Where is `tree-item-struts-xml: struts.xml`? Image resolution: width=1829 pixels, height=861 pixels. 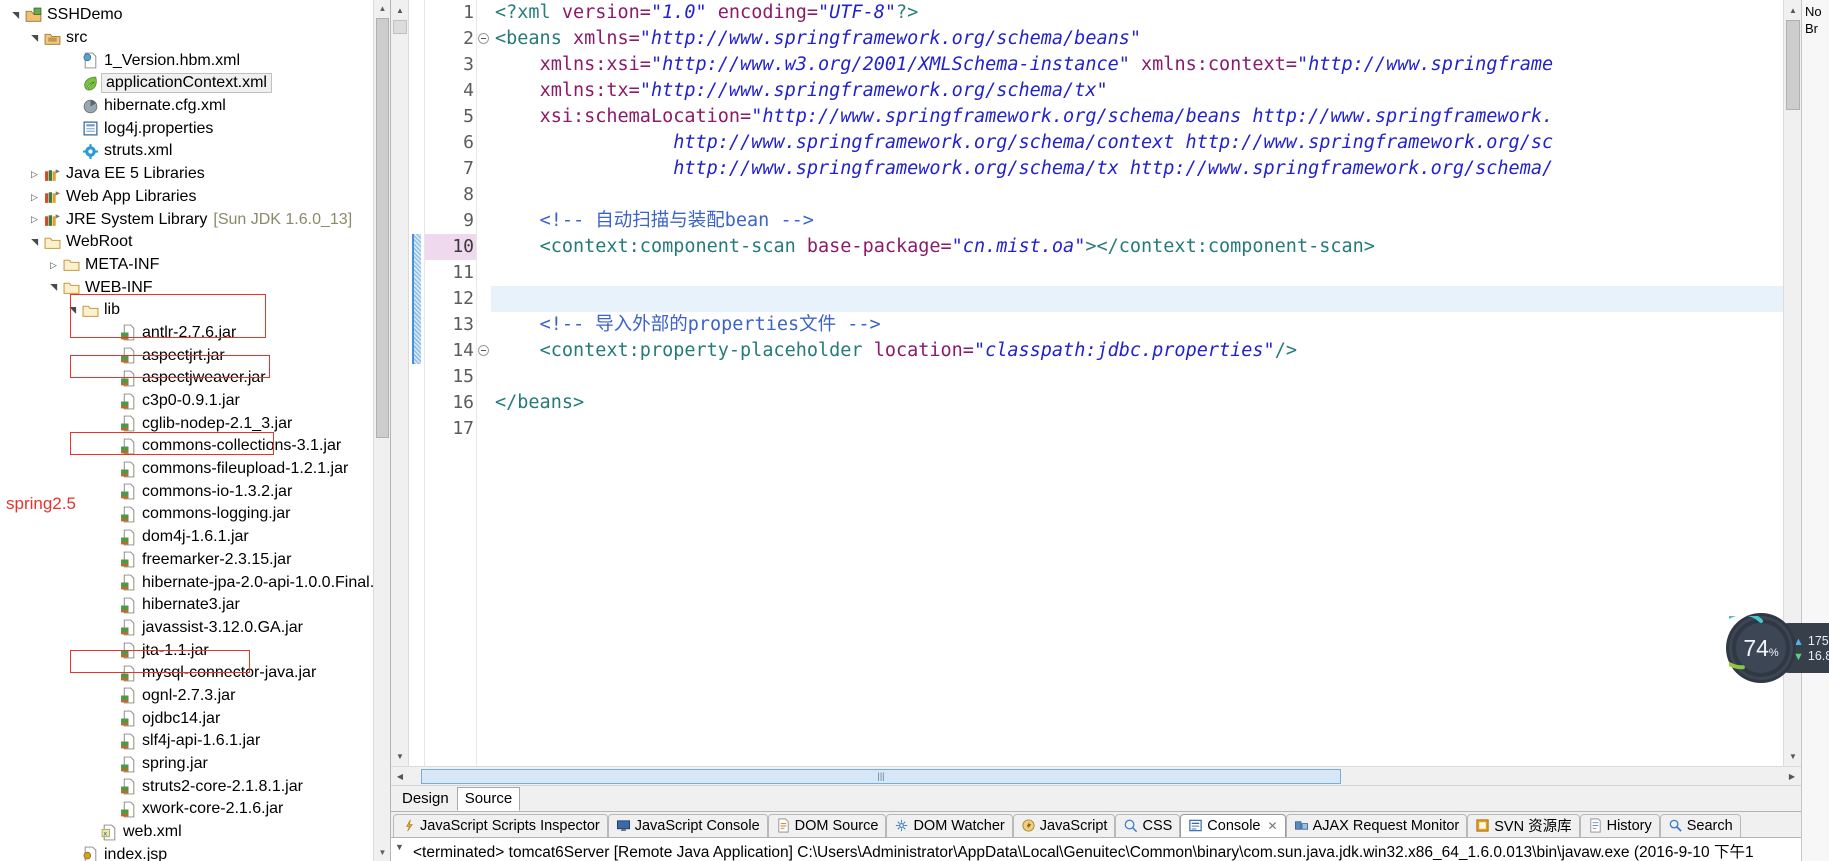 tree-item-struts-xml: struts.xml is located at coordinates (195, 151).